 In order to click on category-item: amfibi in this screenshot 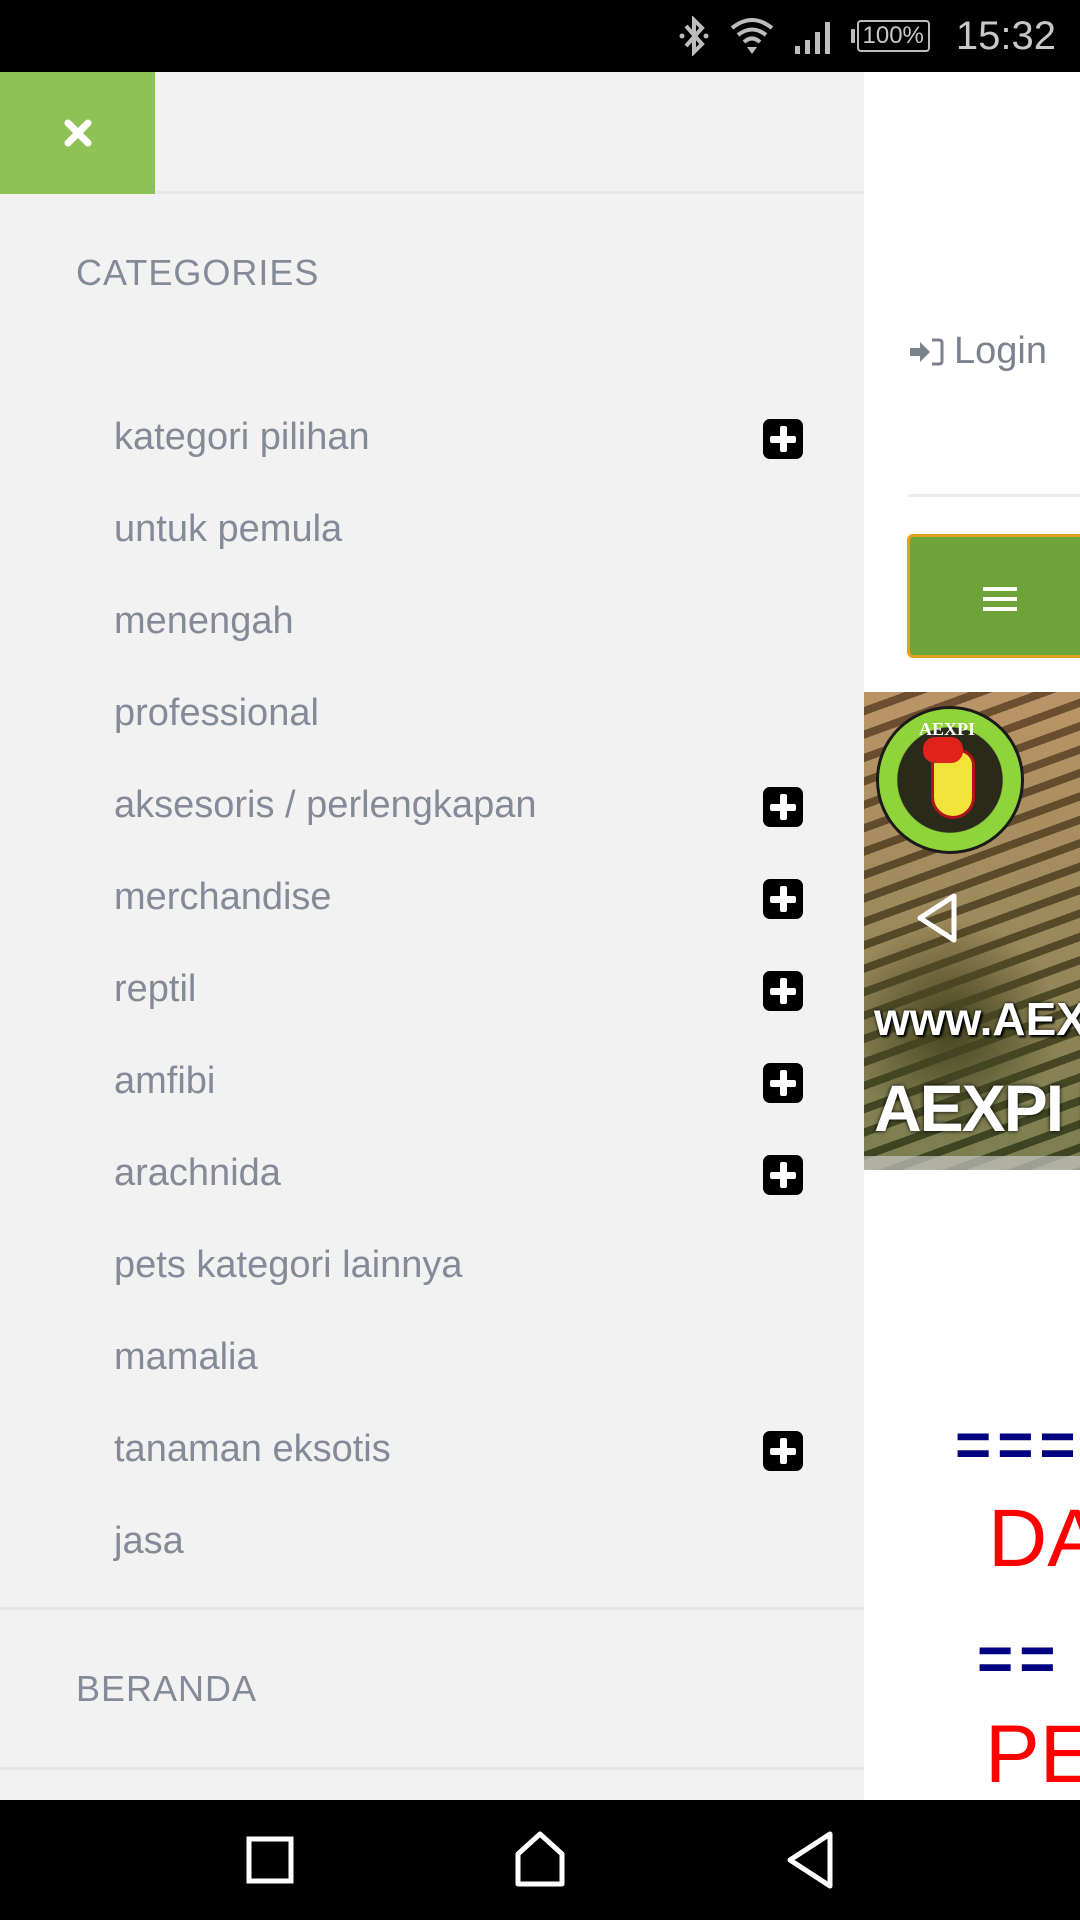, I will do `click(432, 1082)`.